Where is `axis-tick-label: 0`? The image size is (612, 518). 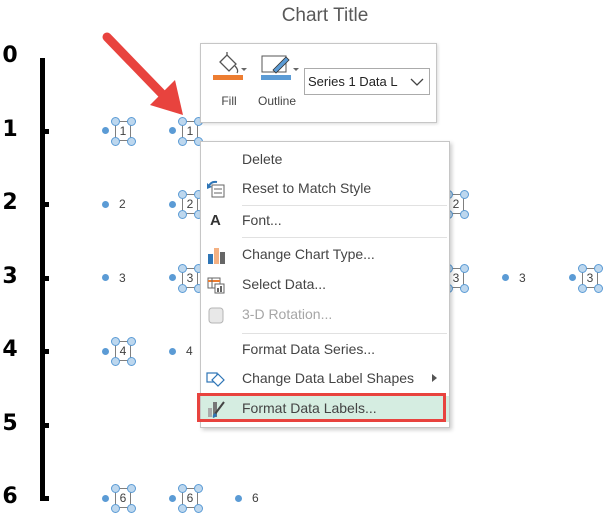 axis-tick-label: 0 is located at coordinates (10, 55).